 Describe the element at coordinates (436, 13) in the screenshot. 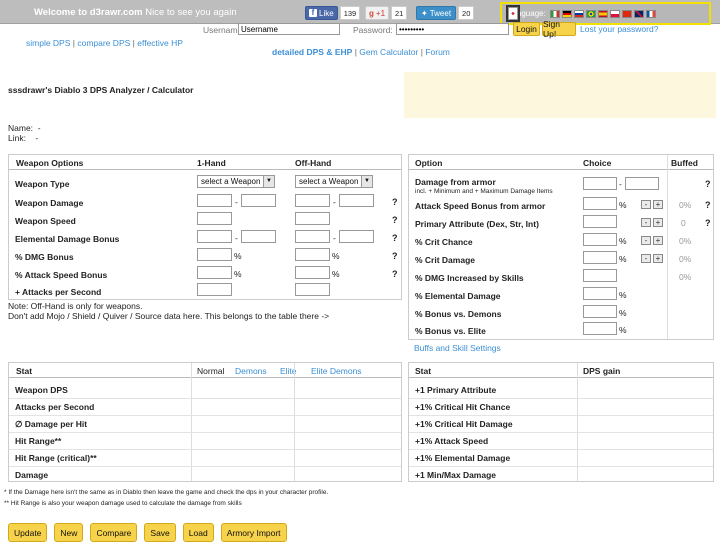

I see `tweet-button: ✦ Tweet` at that location.